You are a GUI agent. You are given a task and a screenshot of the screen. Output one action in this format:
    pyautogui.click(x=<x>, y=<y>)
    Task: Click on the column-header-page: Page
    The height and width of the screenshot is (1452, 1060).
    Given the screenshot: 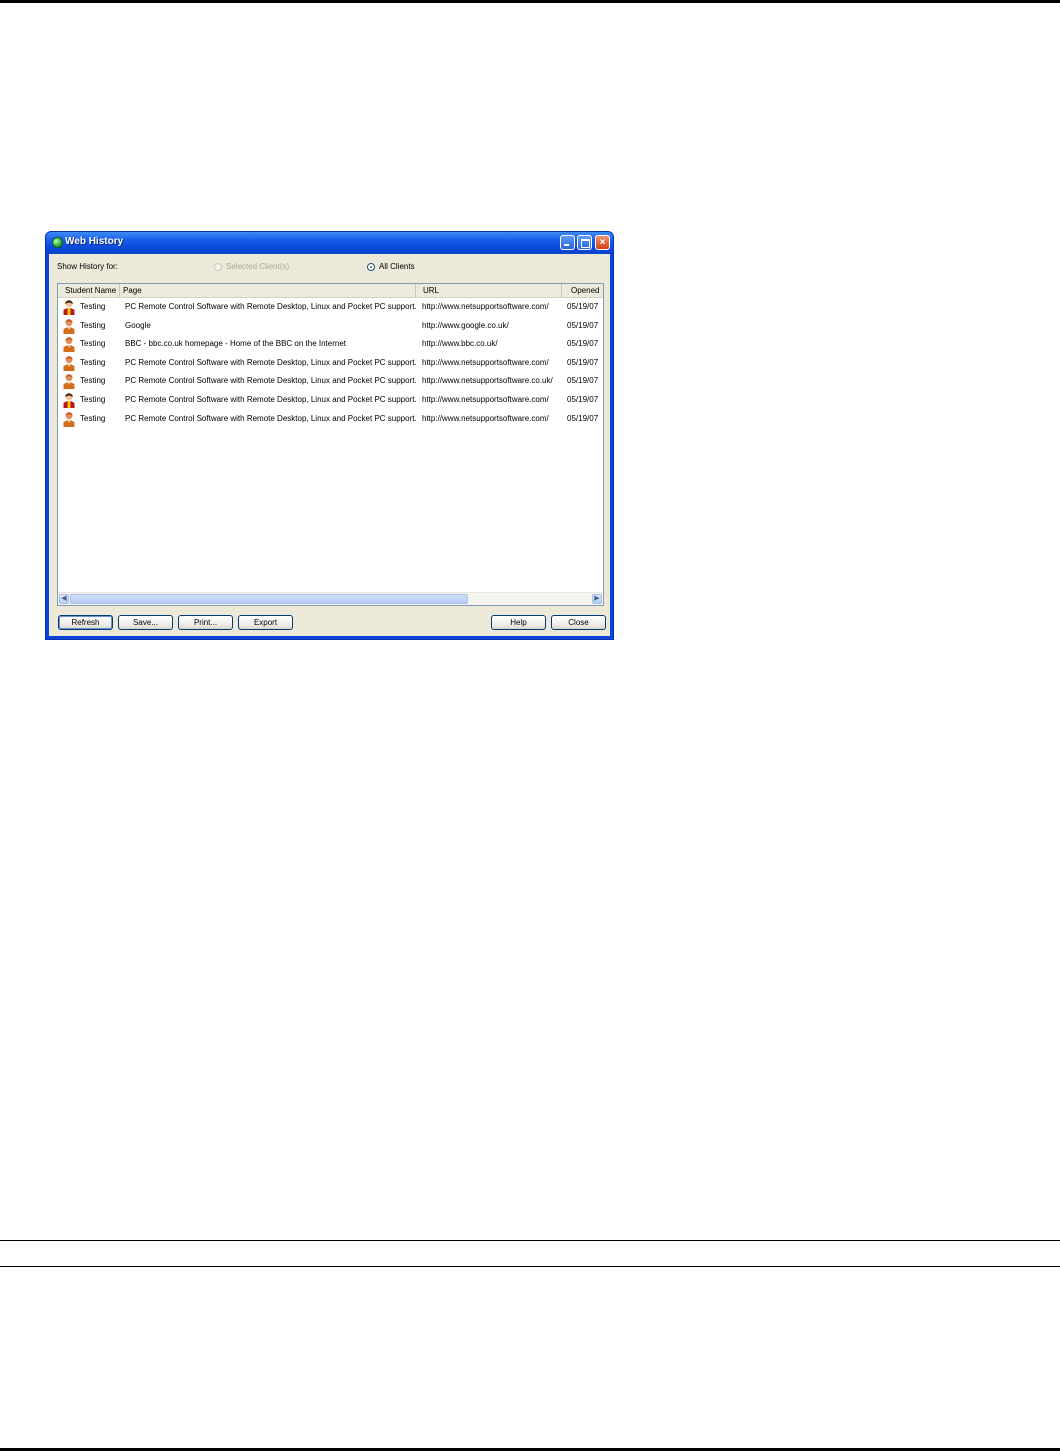 What is the action you would take?
    pyautogui.click(x=268, y=290)
    